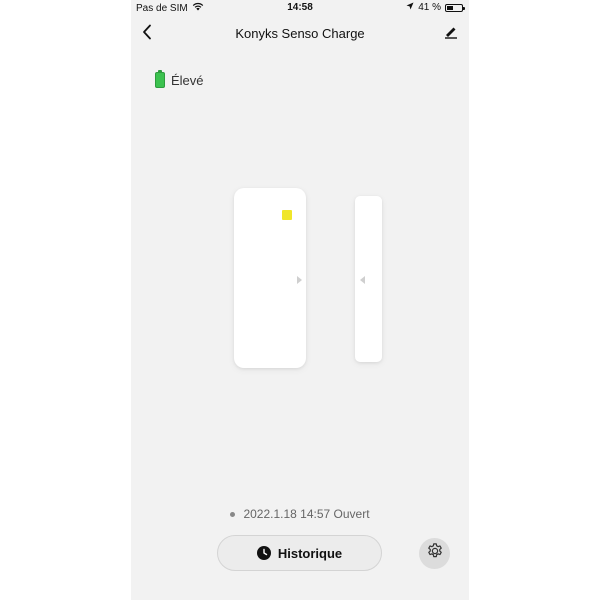 The height and width of the screenshot is (600, 600). I want to click on triangle-right-icon, so click(299, 280).